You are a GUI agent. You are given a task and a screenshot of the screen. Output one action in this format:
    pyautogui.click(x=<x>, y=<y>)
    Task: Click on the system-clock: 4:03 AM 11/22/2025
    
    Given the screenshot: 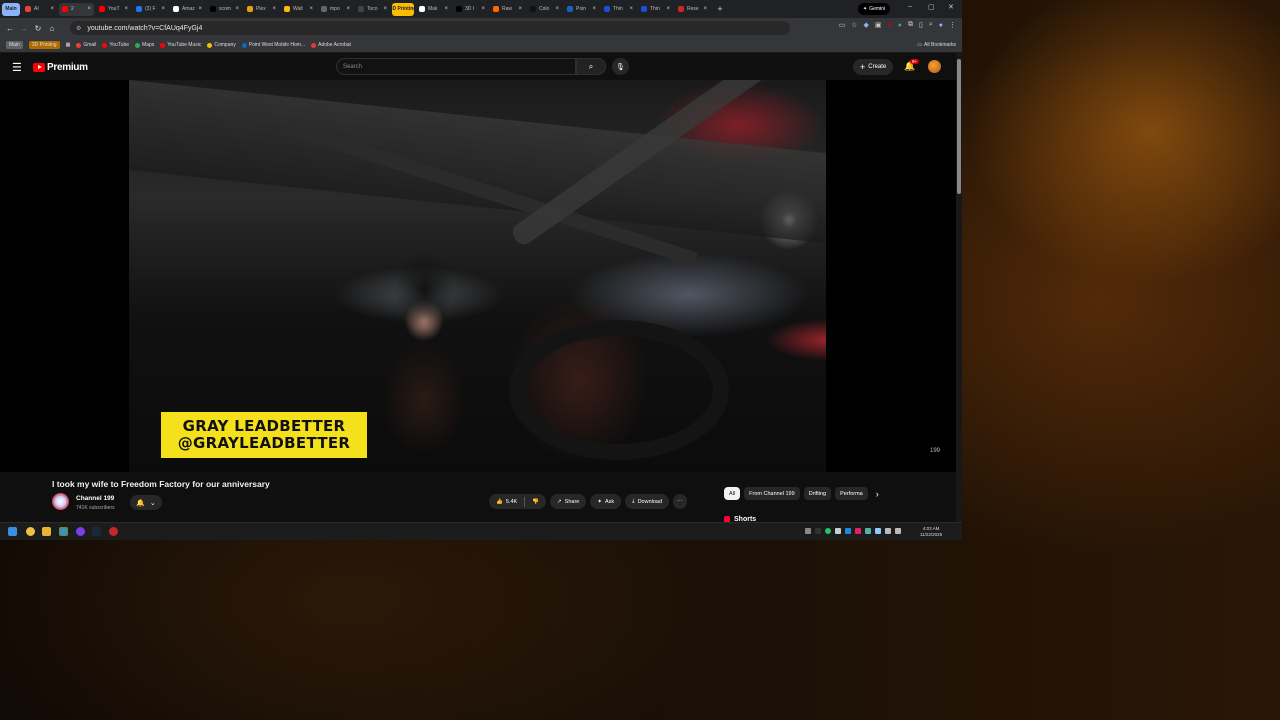 What is the action you would take?
    pyautogui.click(x=931, y=531)
    